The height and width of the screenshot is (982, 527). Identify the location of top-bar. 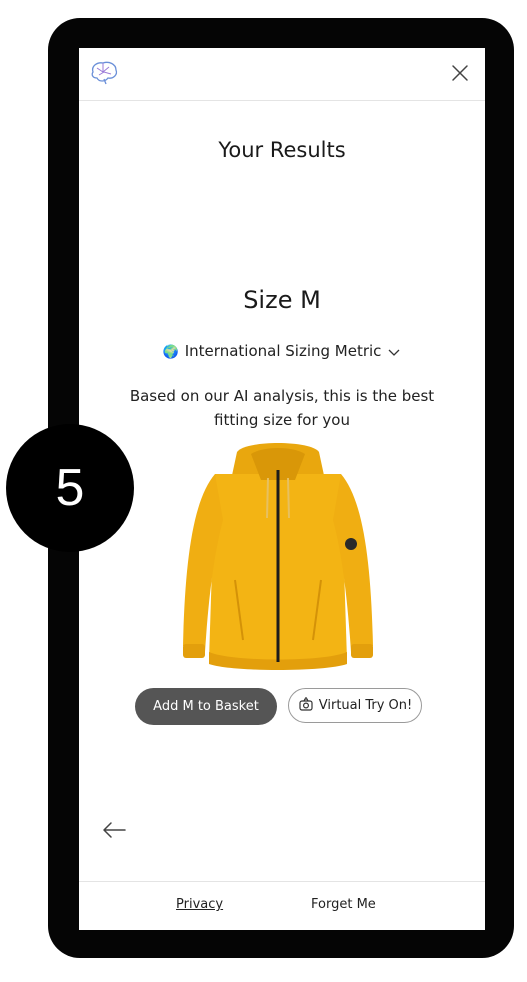
(282, 74).